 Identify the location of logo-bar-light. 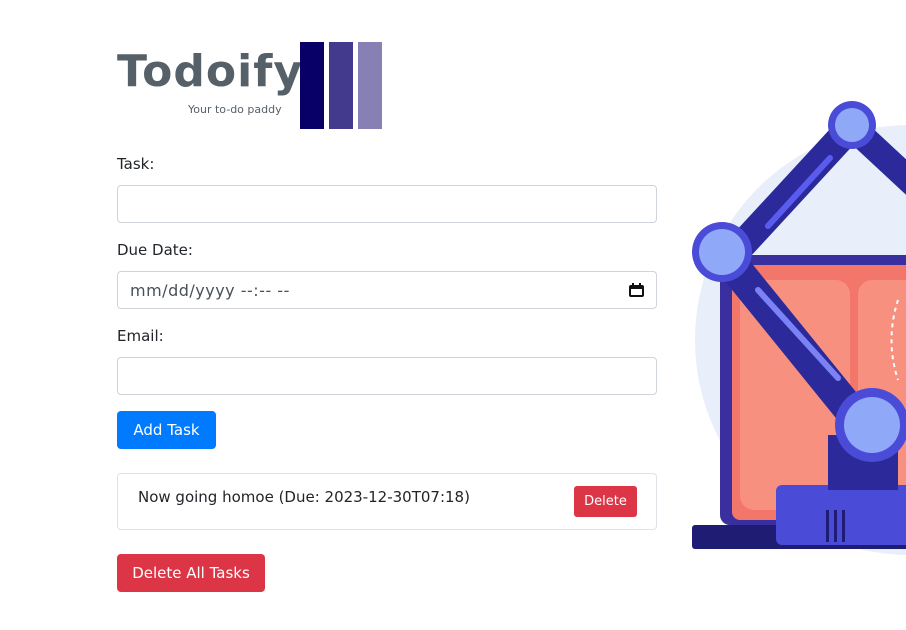
(370, 85).